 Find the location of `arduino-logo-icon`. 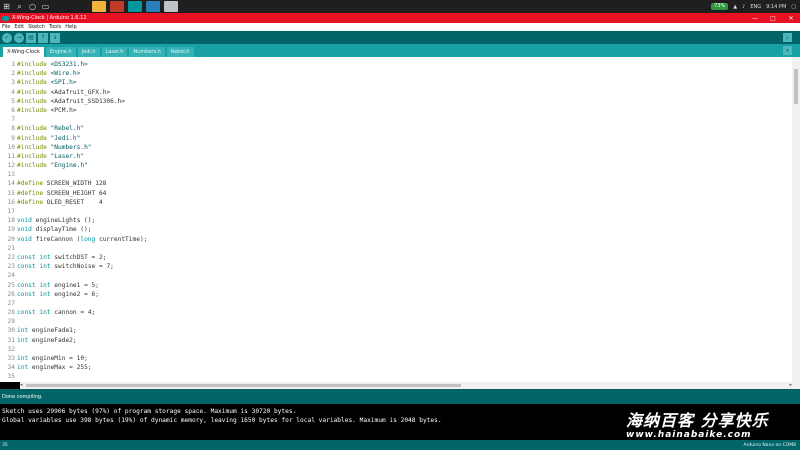

arduino-logo-icon is located at coordinates (5, 18).